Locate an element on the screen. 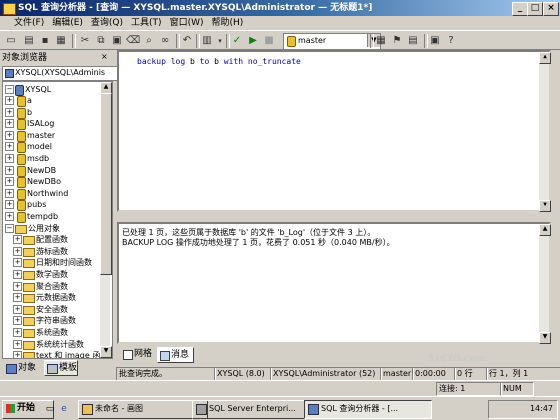  num-lock-indicator: NUM is located at coordinates (517, 389).